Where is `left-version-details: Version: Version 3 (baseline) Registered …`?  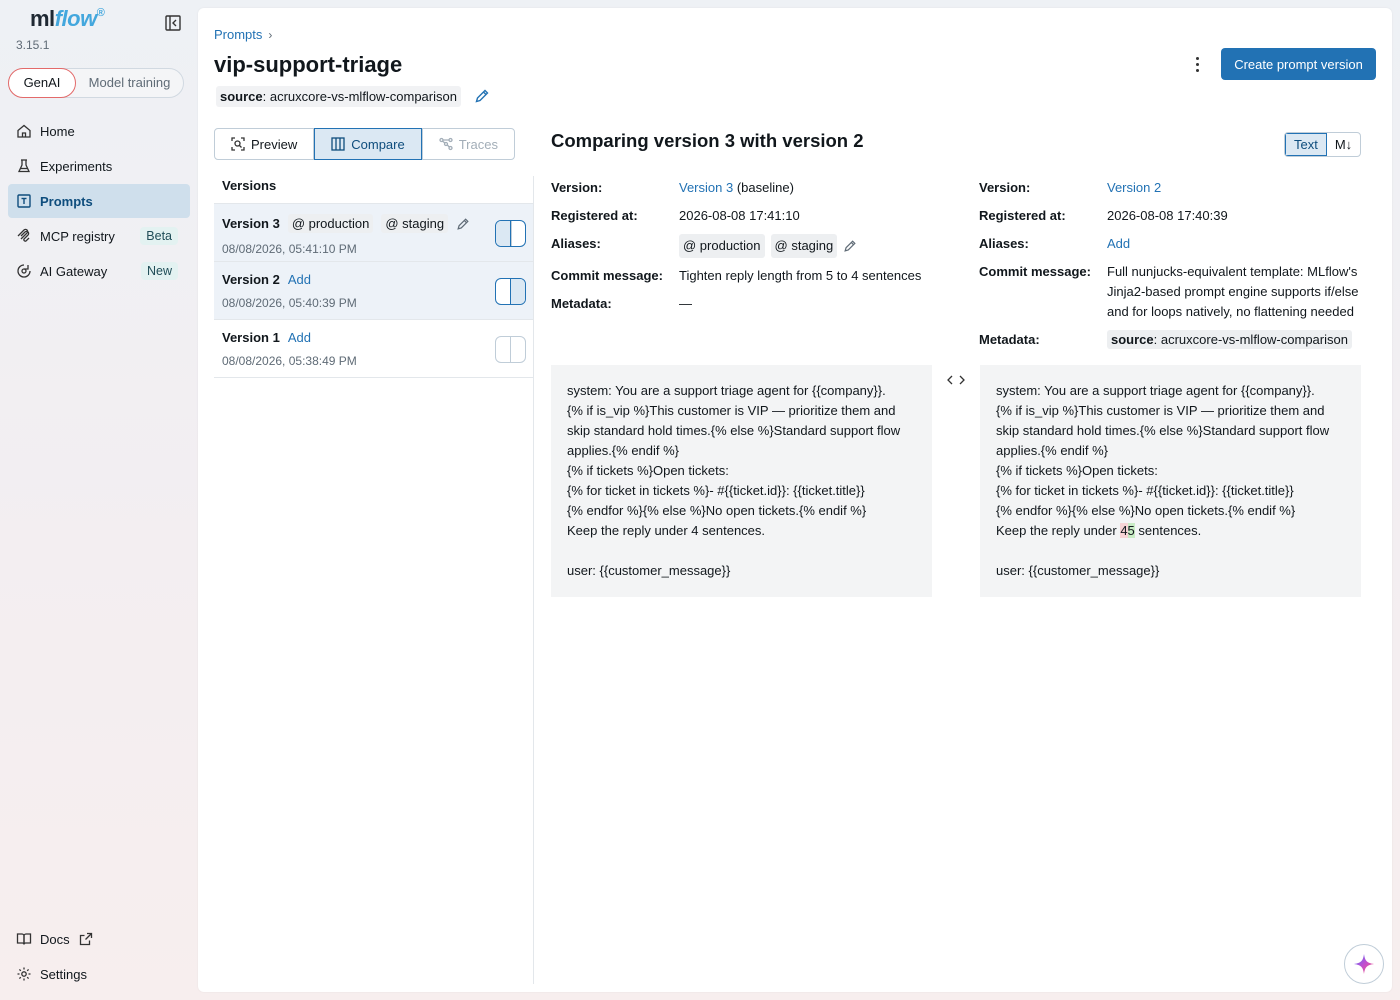 left-version-details: Version: Version 3 (baseline) Registered … is located at coordinates (741, 250).